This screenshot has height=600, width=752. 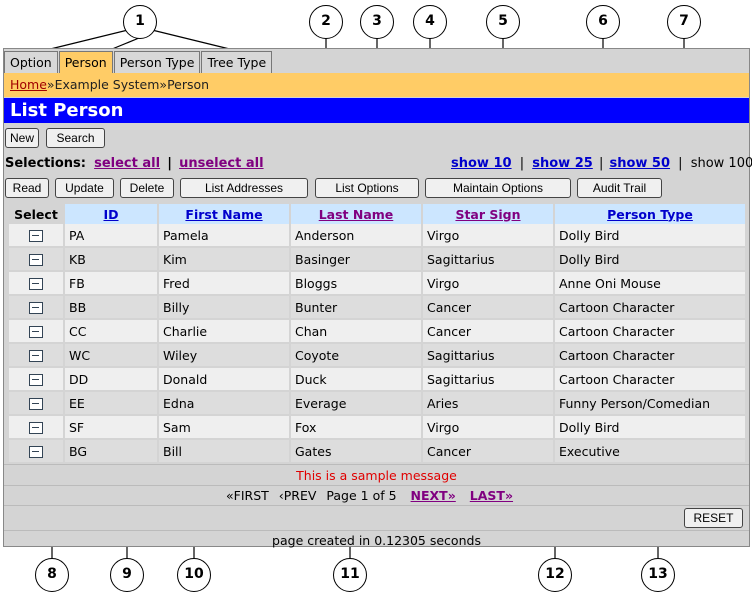 What do you see at coordinates (237, 62) in the screenshot?
I see `tab-tree-type: Tree Type` at bounding box center [237, 62].